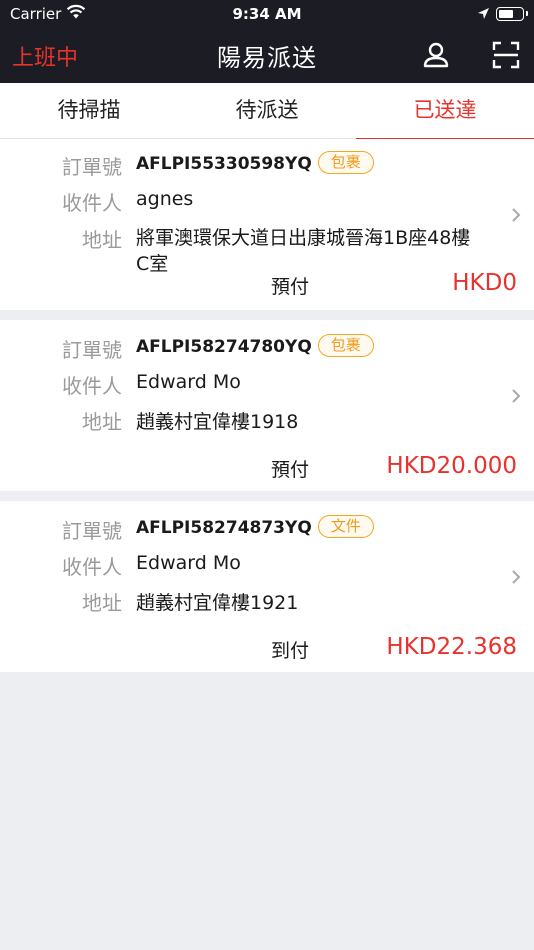  I want to click on scan-icon, so click(506, 55).